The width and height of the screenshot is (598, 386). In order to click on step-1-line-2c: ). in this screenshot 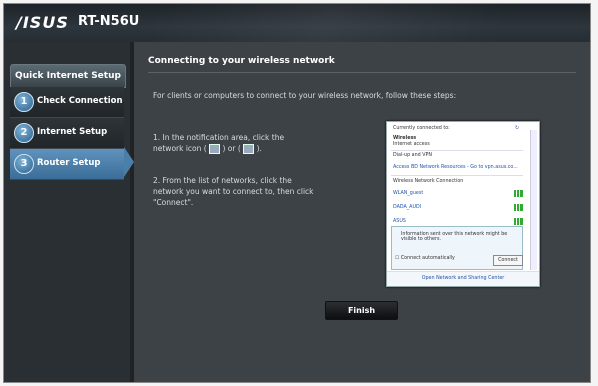, I will do `click(259, 148)`.